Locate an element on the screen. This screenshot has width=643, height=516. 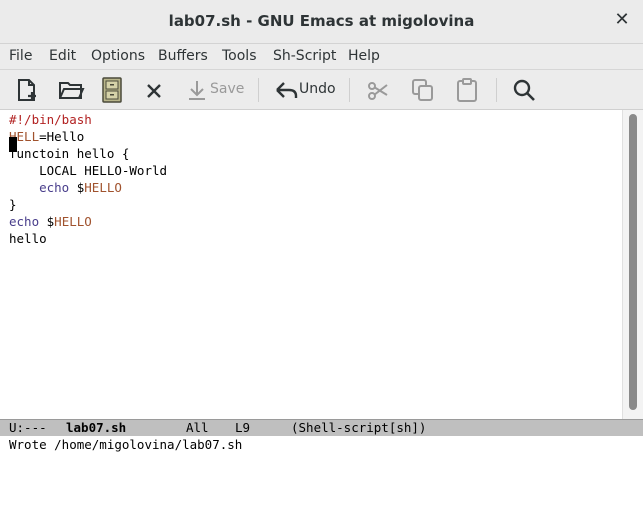
code-token: hello is located at coordinates (28, 238).